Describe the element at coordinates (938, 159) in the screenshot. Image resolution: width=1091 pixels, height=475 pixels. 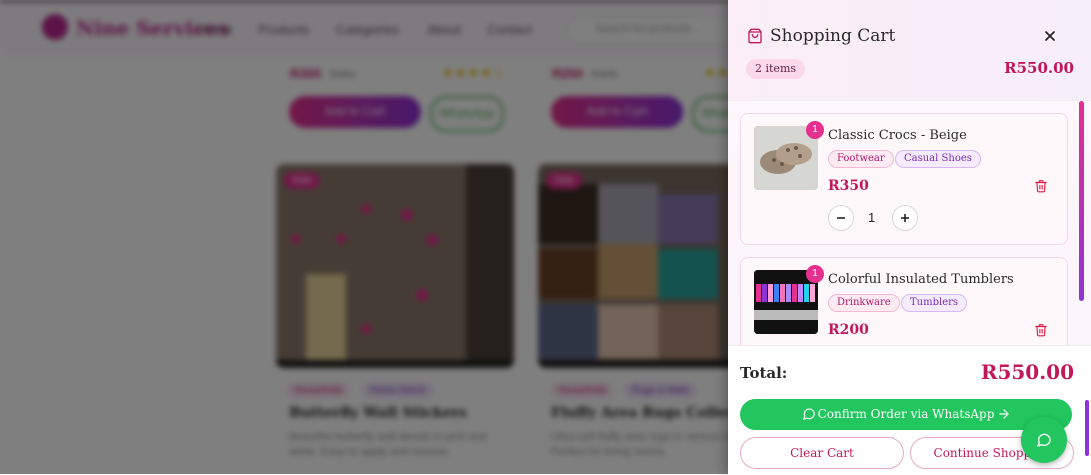
I see `item-tag: Casual Shoes` at that location.